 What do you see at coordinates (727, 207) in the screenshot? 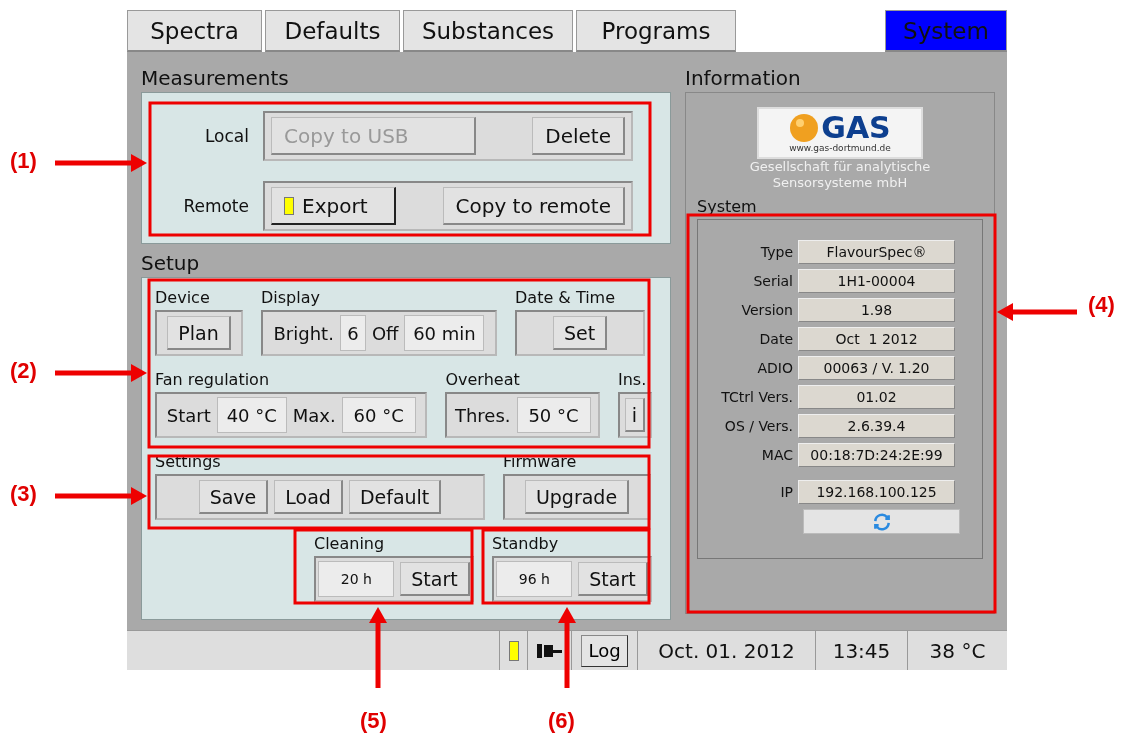
I see `group-title: System` at bounding box center [727, 207].